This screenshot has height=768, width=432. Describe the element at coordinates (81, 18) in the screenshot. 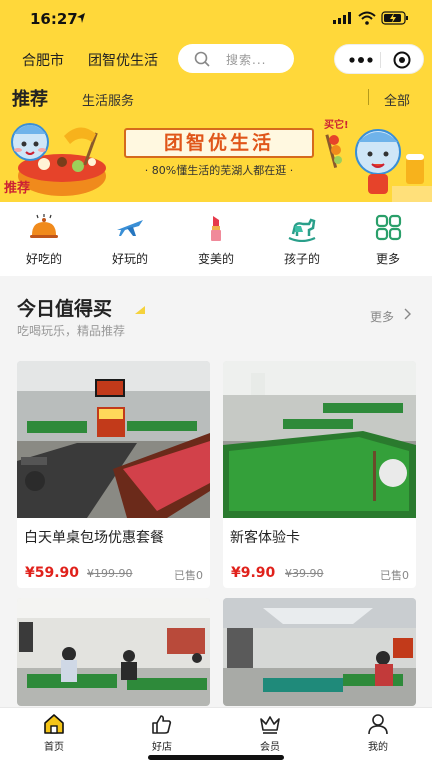

I see `location-arrow-icon` at that location.